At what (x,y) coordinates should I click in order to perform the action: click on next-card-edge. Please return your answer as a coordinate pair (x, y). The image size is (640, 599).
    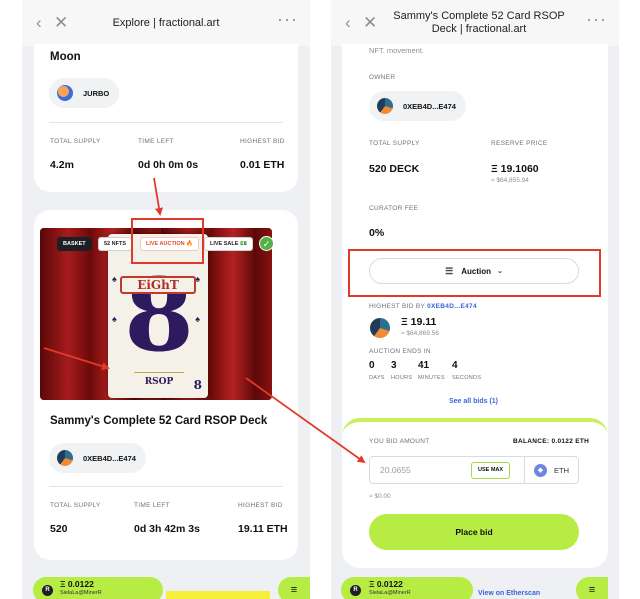
    Looking at the image, I should click on (218, 595).